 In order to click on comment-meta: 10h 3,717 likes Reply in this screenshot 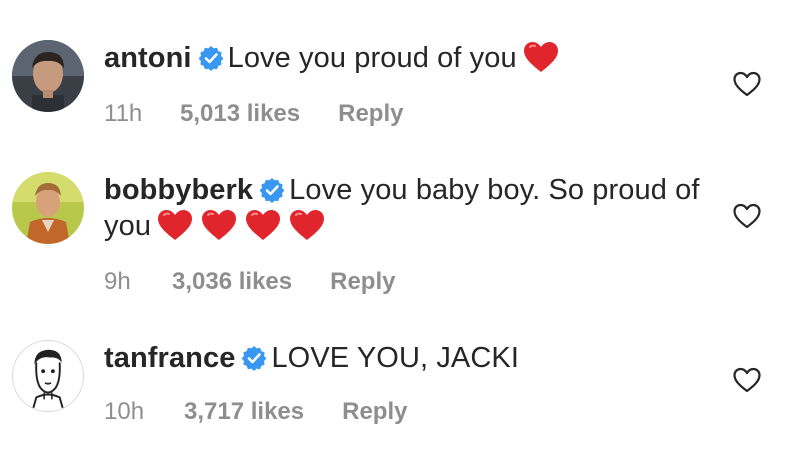, I will do `click(255, 412)`.